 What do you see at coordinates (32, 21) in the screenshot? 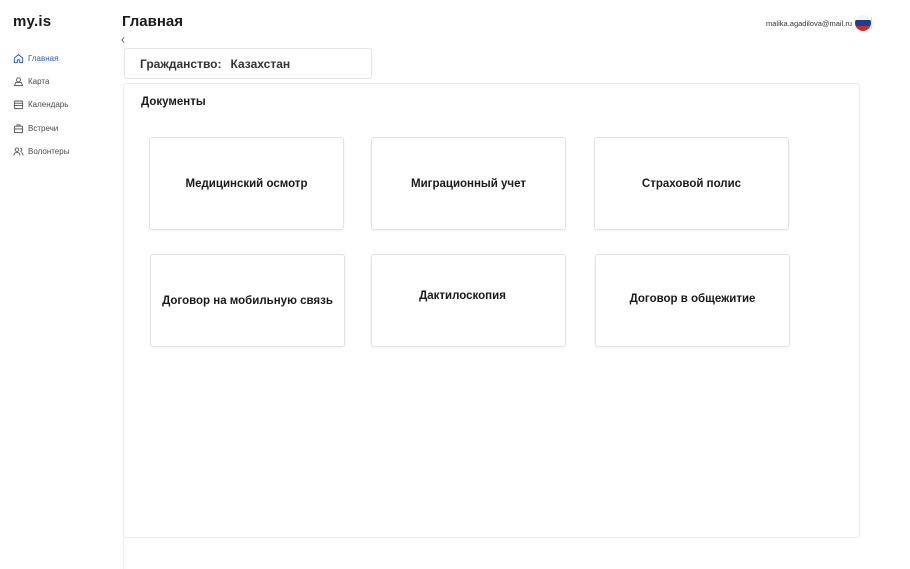
I see `app-logo: my.is` at bounding box center [32, 21].